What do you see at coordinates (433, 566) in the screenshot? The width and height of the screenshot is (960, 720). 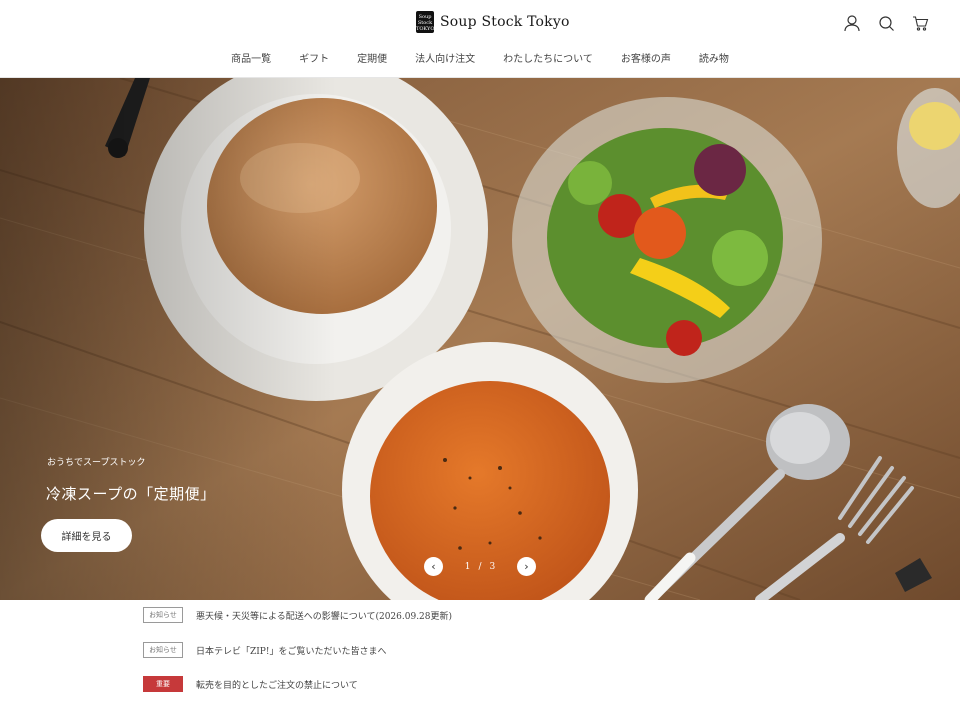 I see `prev-slide-button: ‹` at bounding box center [433, 566].